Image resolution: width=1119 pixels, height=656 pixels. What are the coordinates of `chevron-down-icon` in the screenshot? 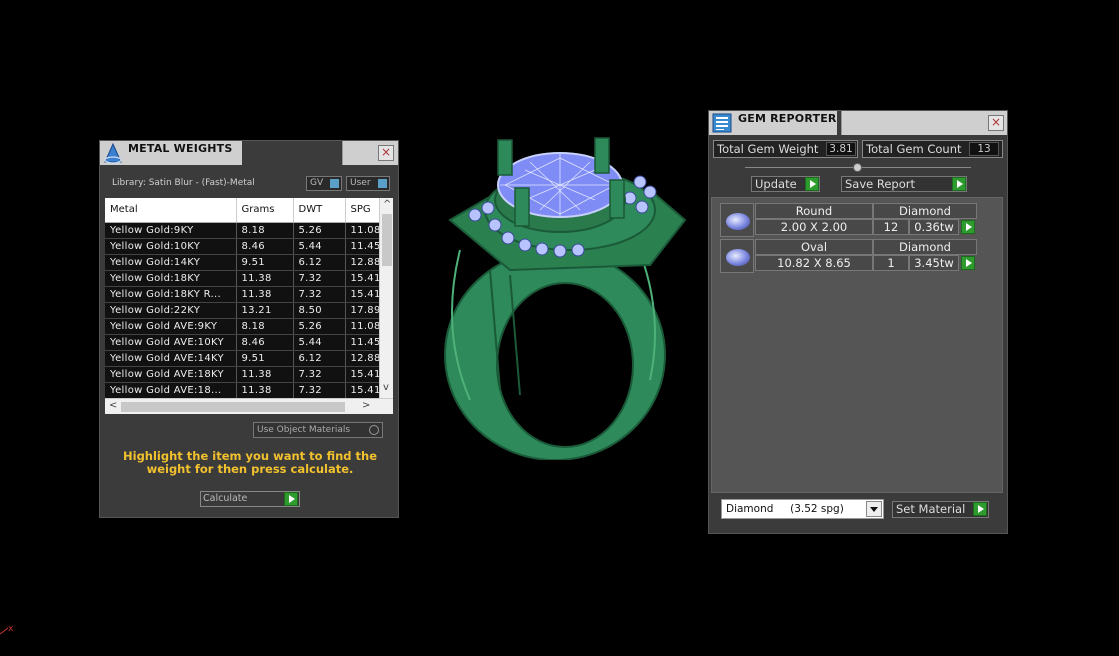 It's located at (874, 509).